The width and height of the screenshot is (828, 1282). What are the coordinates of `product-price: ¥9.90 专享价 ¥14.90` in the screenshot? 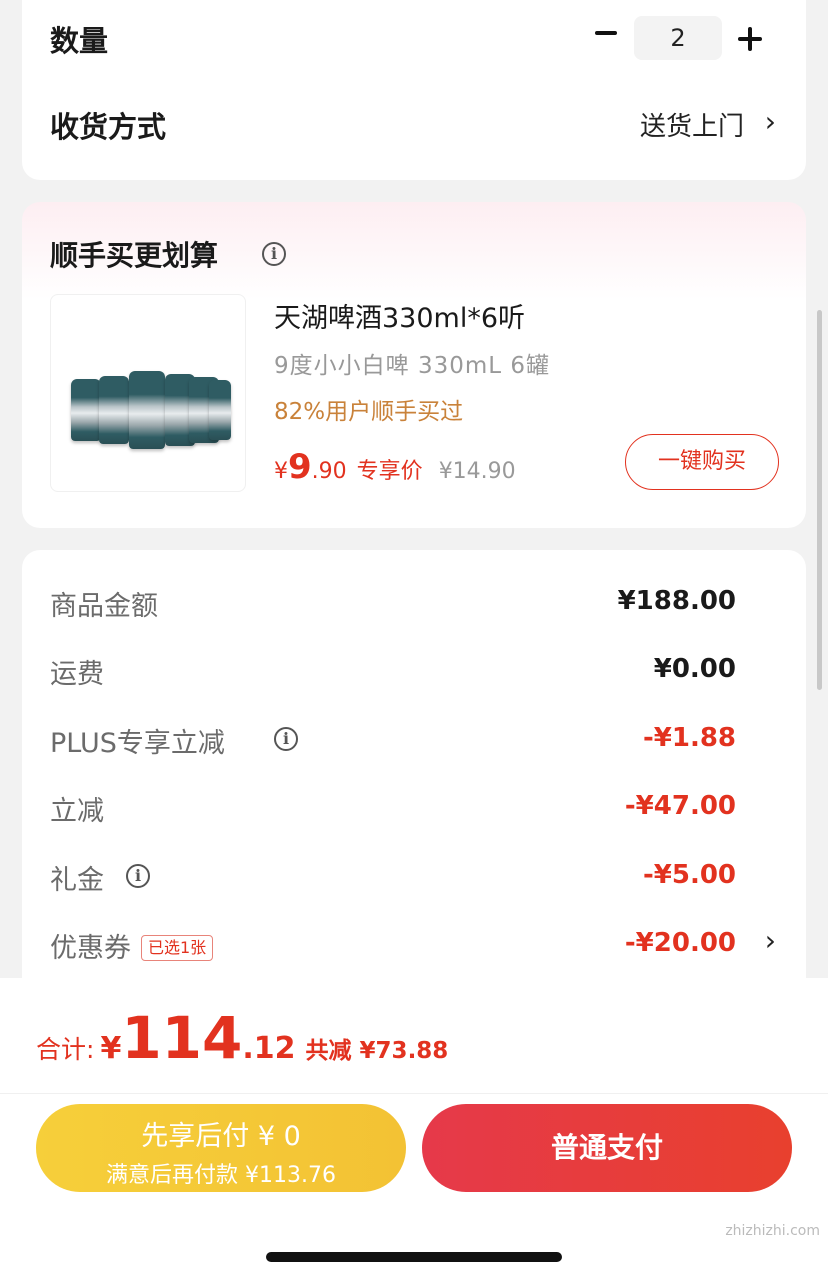 It's located at (395, 467).